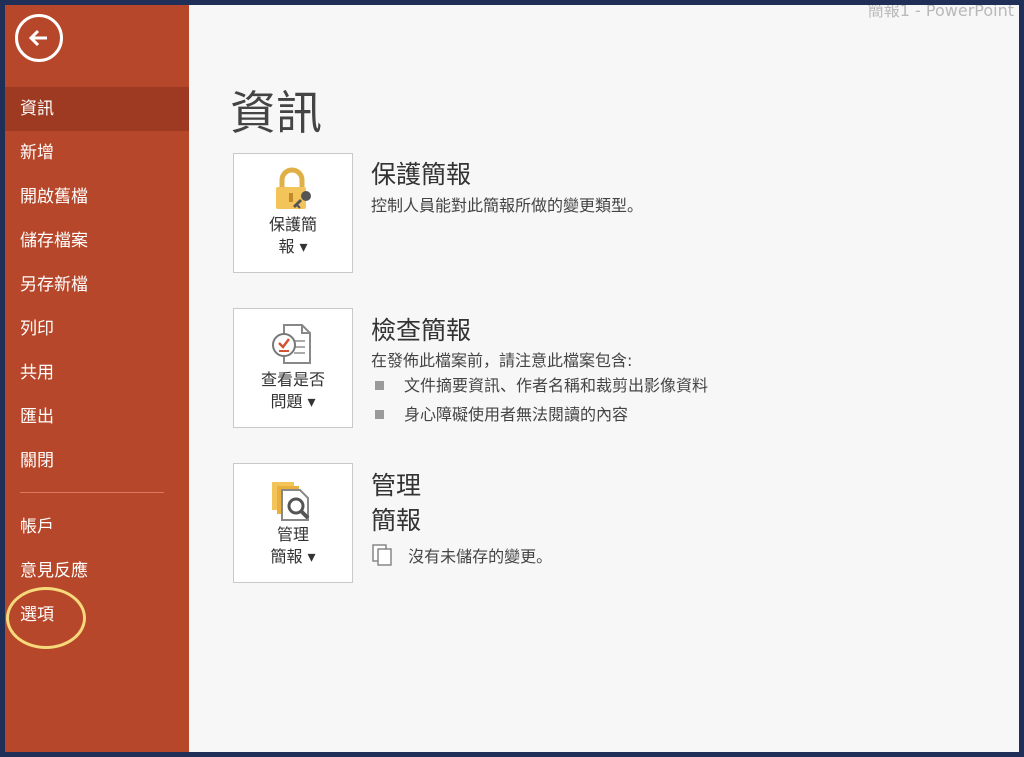  What do you see at coordinates (291, 501) in the screenshot?
I see `manage-documents-icon` at bounding box center [291, 501].